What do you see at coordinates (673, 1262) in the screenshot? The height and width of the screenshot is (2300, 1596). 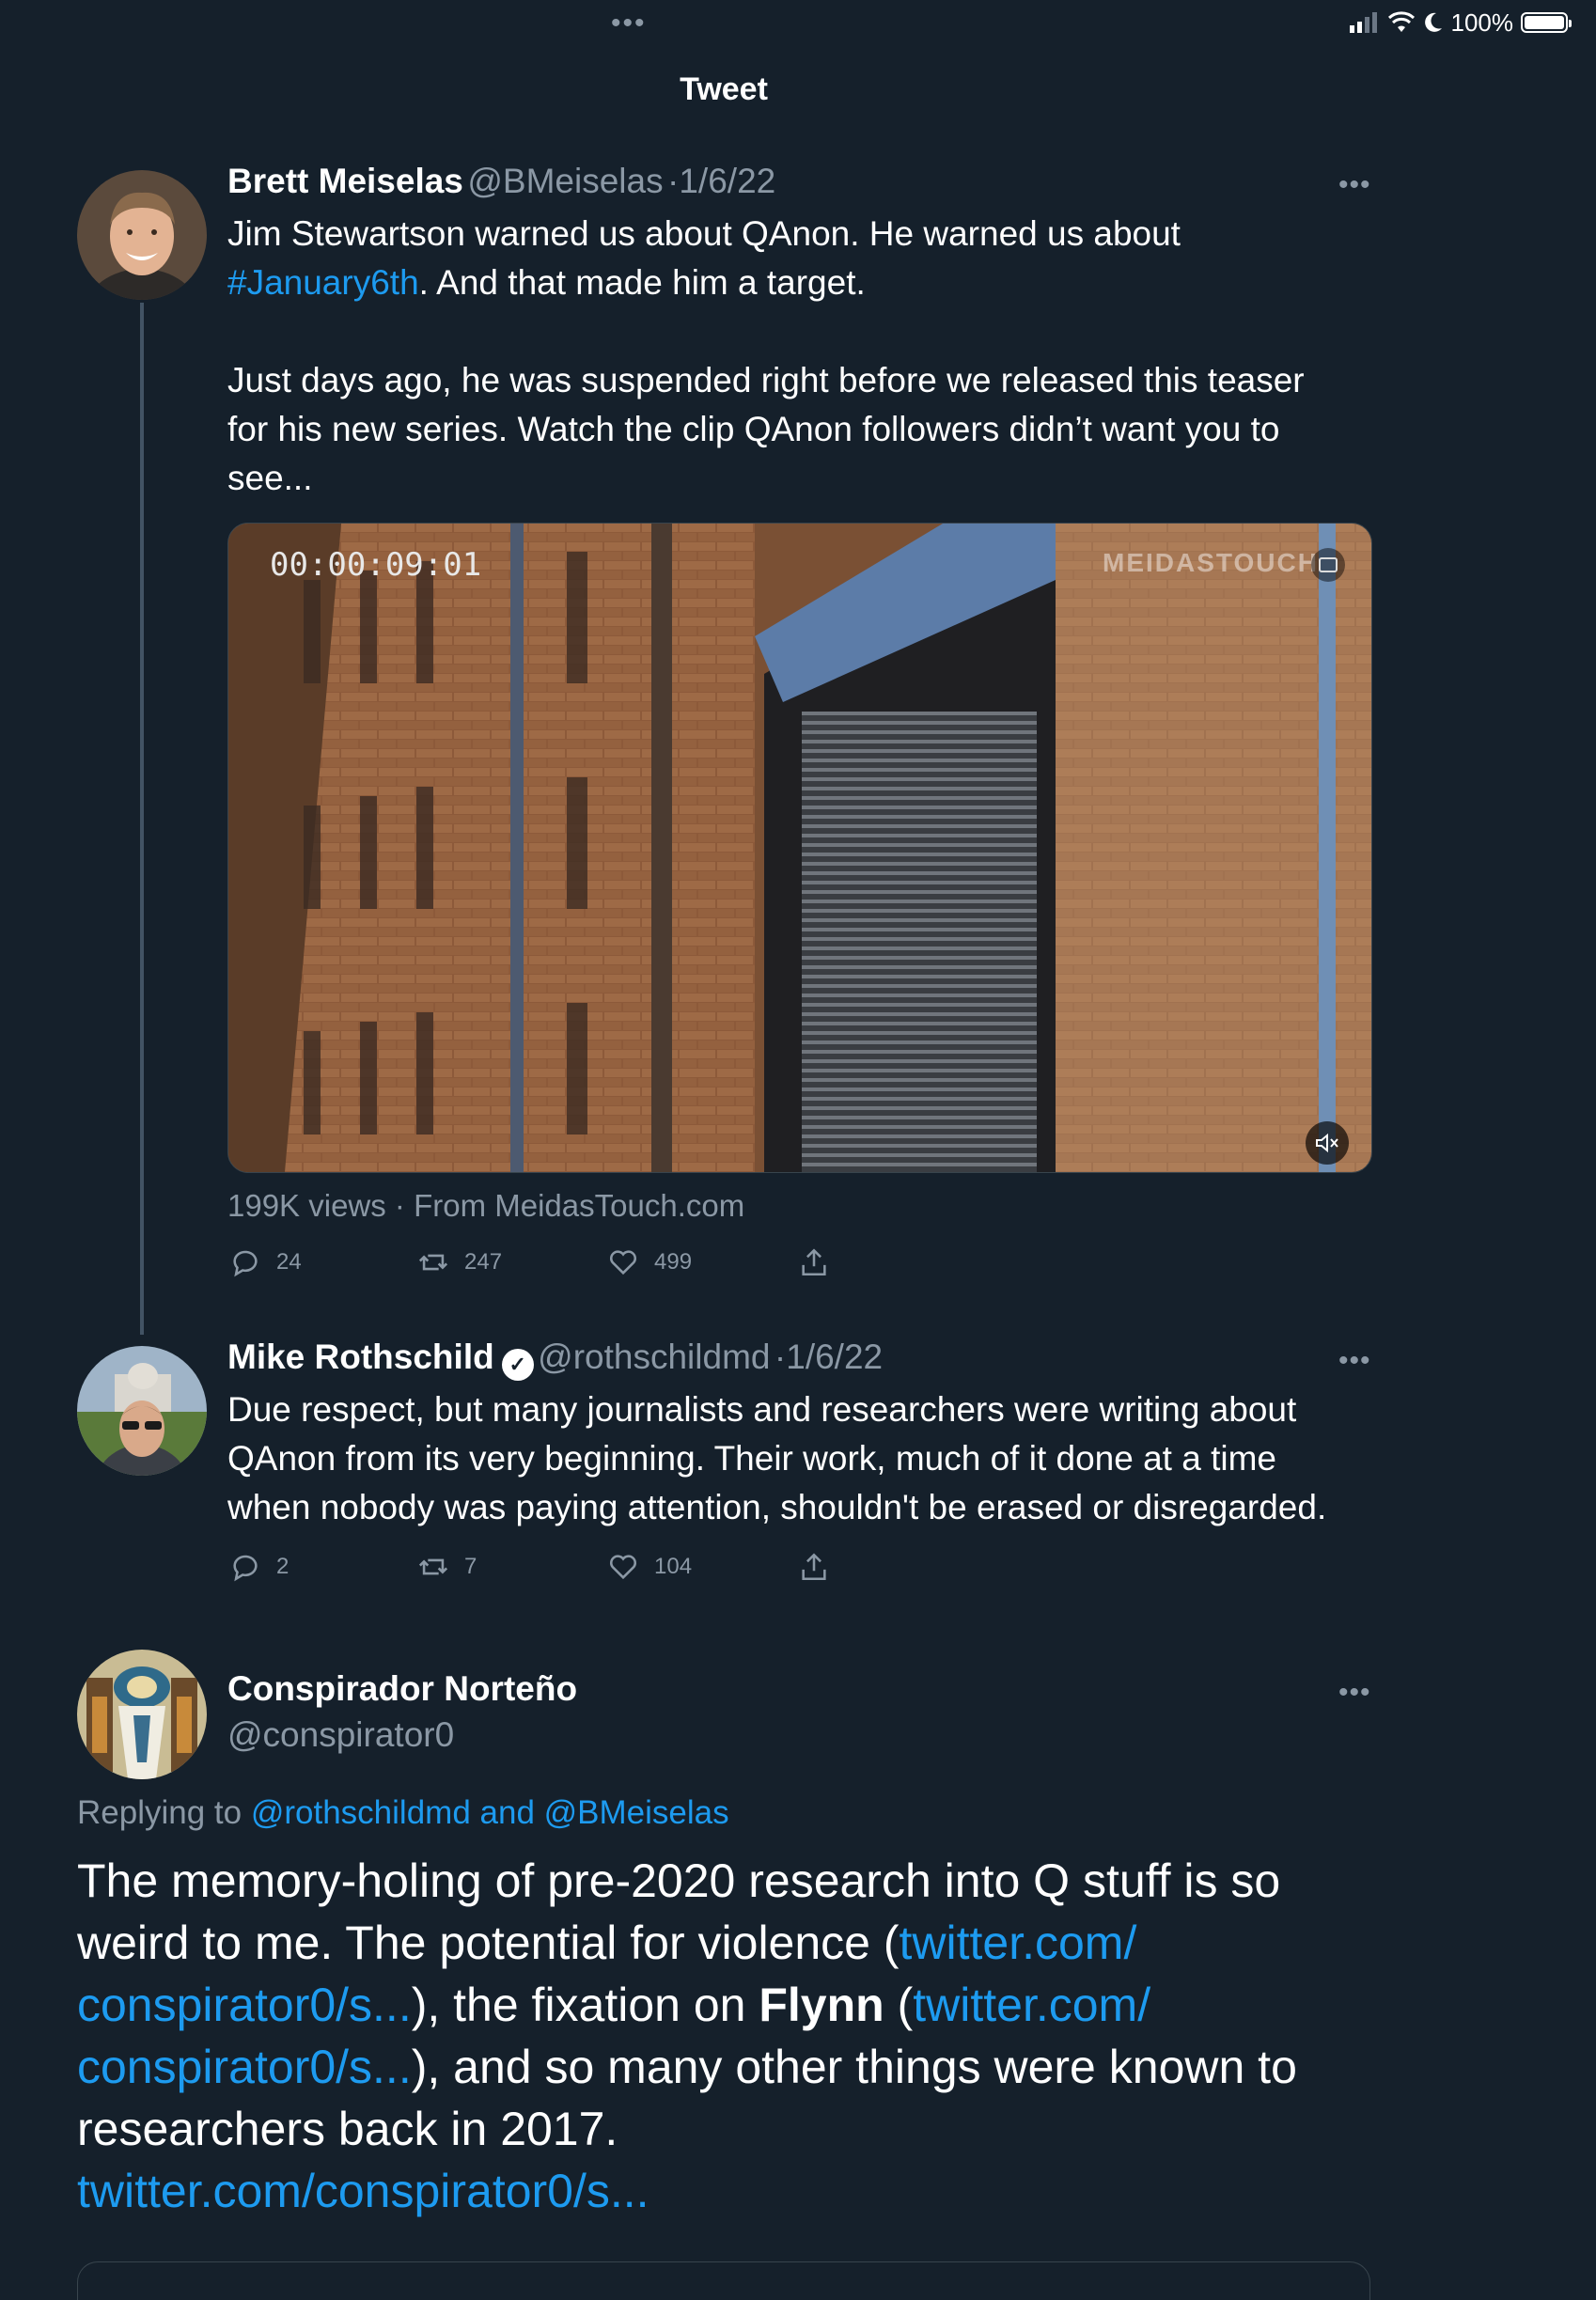 I see `like-count: 499` at bounding box center [673, 1262].